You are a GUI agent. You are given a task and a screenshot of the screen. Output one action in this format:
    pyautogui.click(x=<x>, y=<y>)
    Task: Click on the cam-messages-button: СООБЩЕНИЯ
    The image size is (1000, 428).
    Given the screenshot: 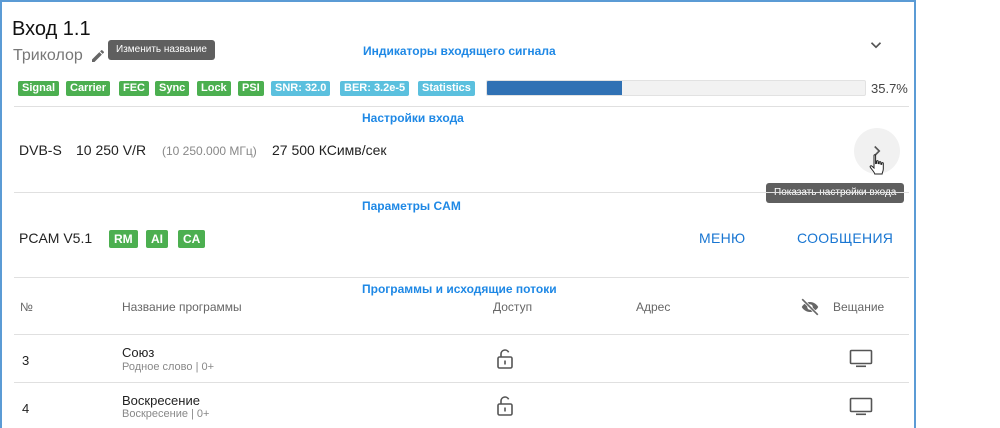 What is the action you would take?
    pyautogui.click(x=845, y=238)
    